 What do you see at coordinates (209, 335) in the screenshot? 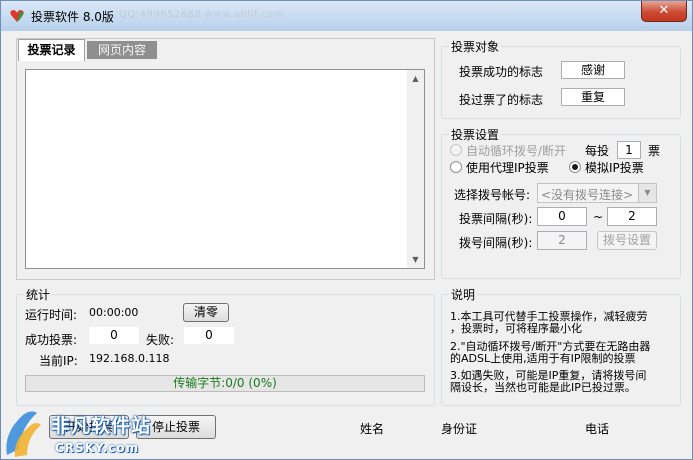
I see `fail-count-value: 0` at bounding box center [209, 335].